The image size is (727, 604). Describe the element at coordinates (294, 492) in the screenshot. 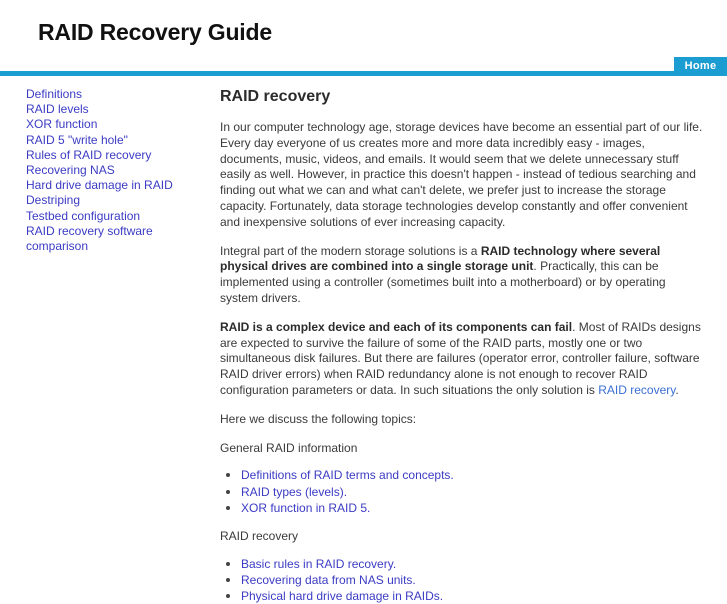

I see `link-raid-types-levels: RAID types (levels).` at that location.